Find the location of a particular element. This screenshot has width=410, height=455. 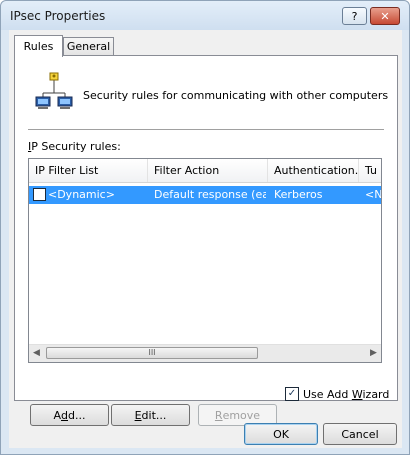

ip-security-rules-label: IP Security rules: is located at coordinates (74, 146).